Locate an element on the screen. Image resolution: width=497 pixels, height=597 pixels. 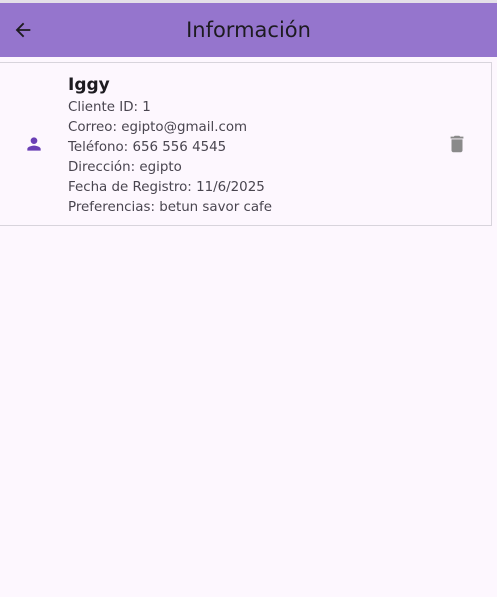
trash-icon is located at coordinates (457, 144).